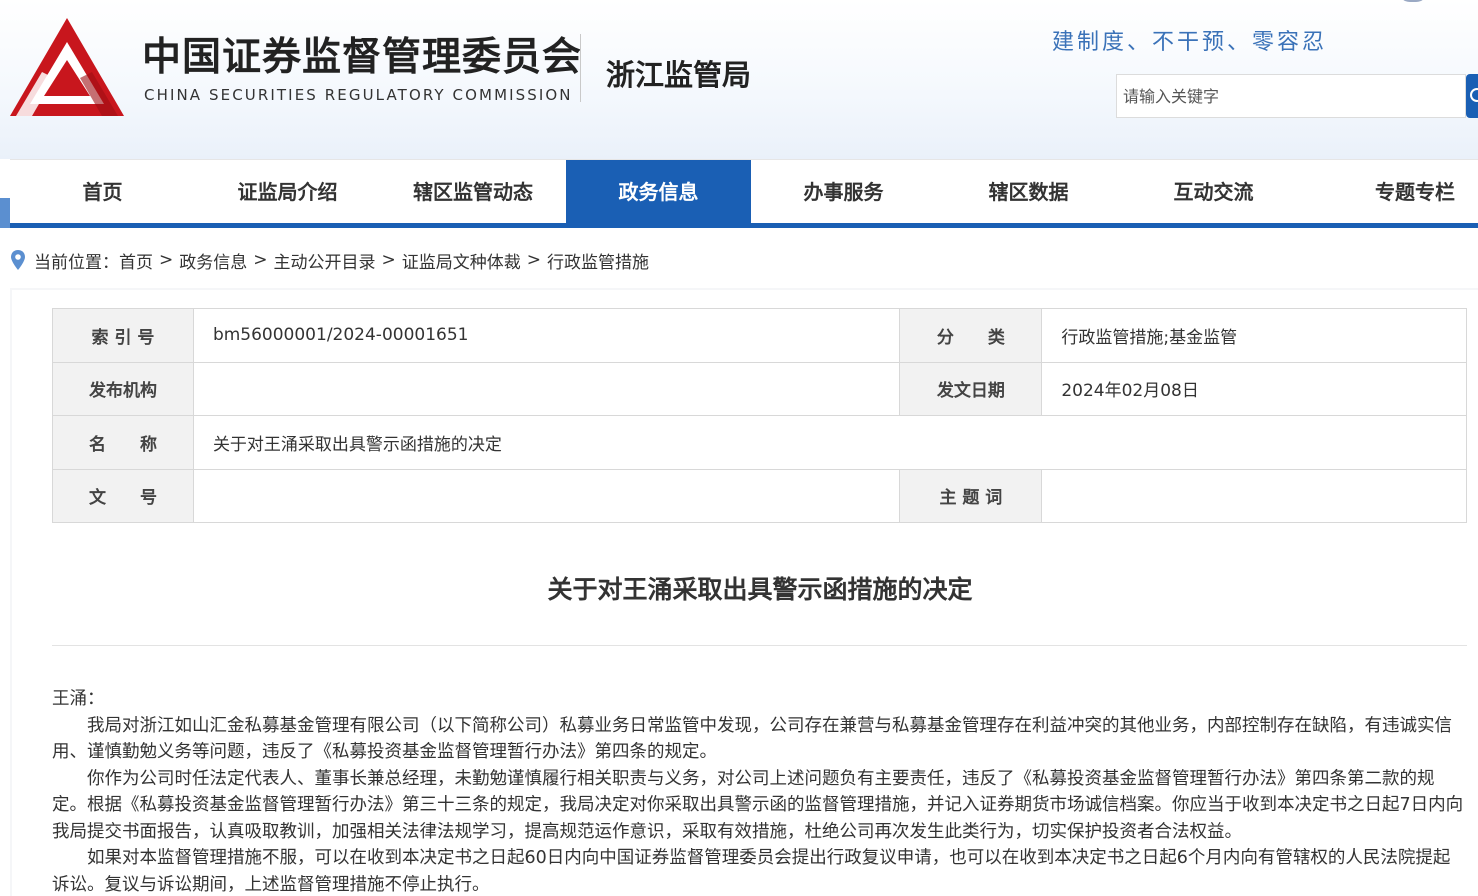 The image size is (1478, 896). I want to click on table-row: 发布机构 发文日期 2024年02月08日, so click(759, 388).